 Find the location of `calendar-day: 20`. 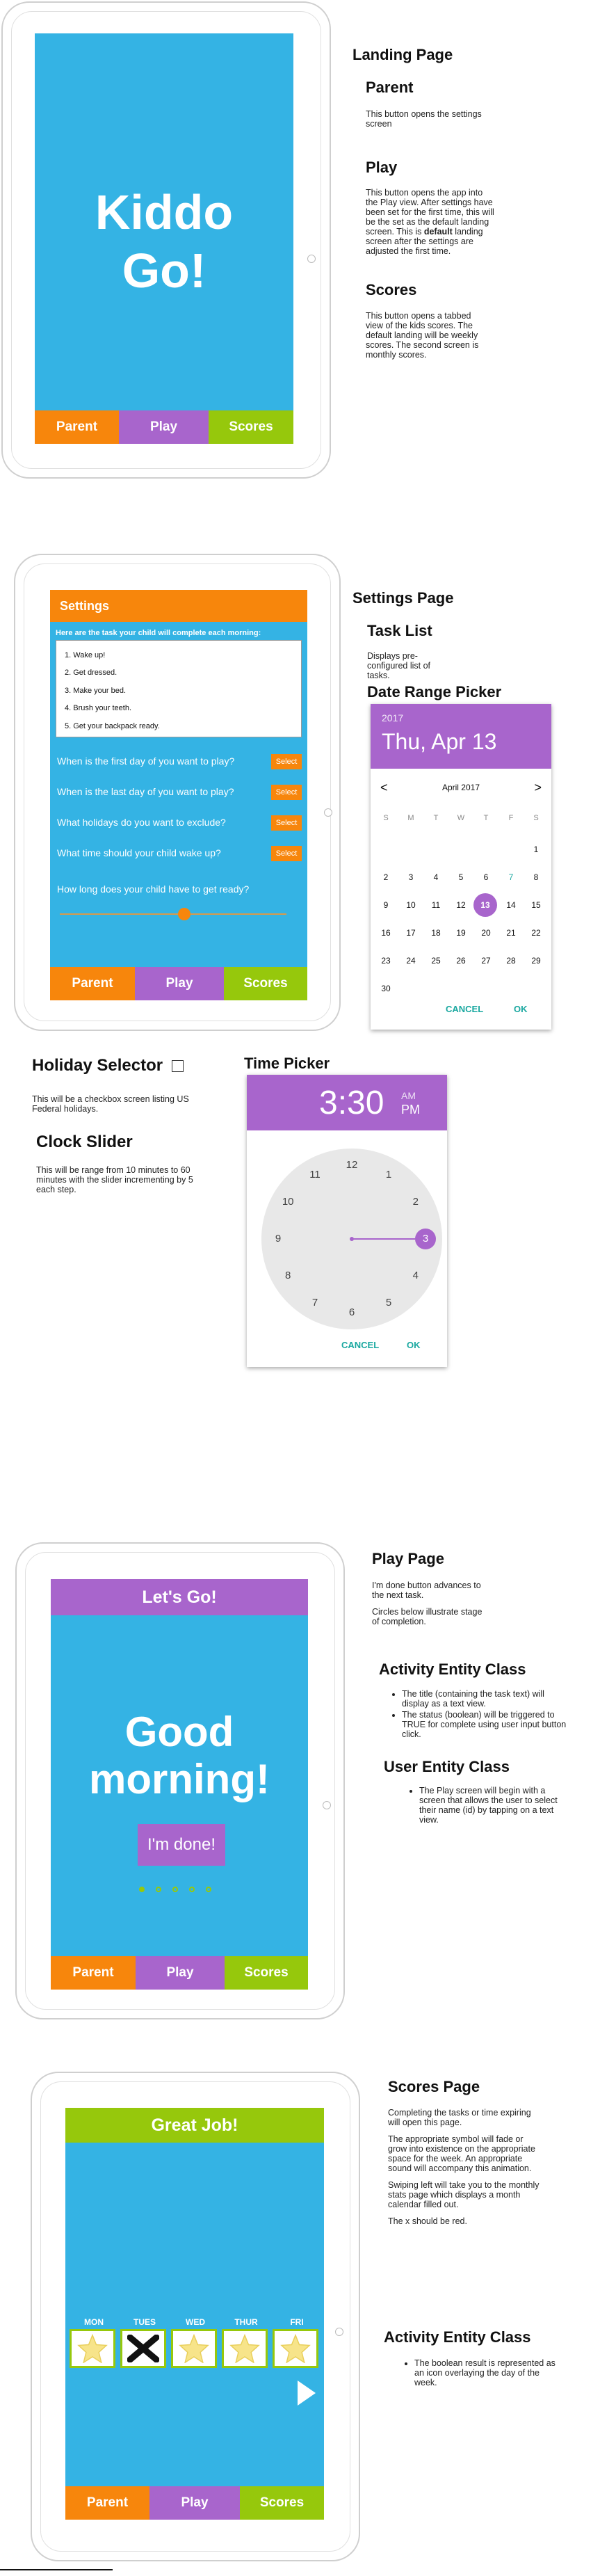

calendar-day: 20 is located at coordinates (485, 932).